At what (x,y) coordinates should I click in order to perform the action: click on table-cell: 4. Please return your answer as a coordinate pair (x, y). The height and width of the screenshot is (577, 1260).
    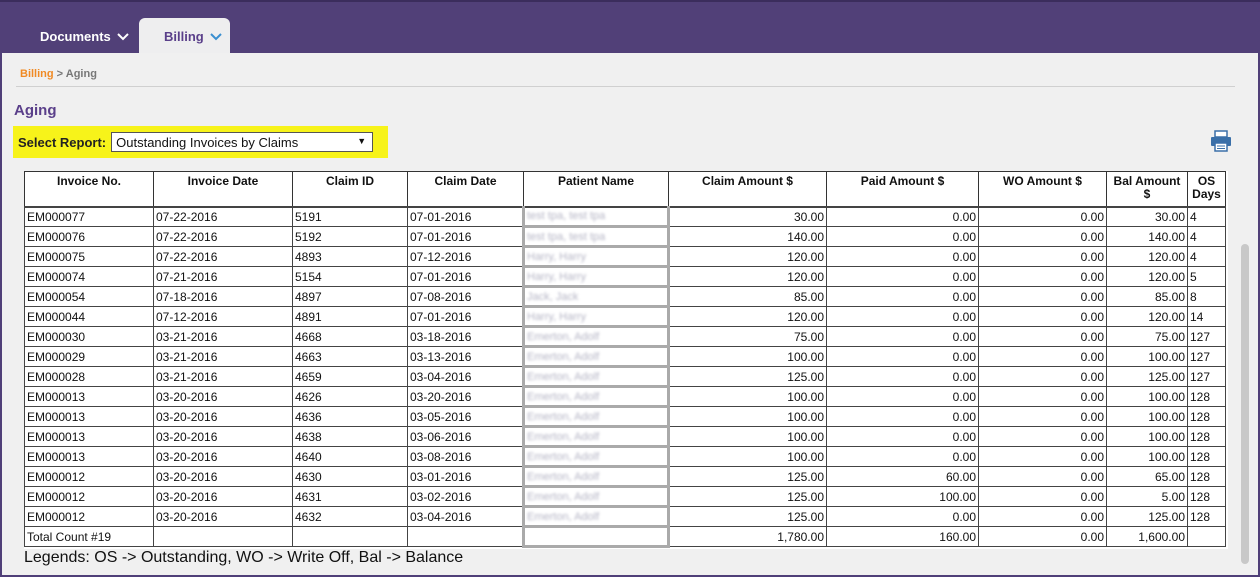
    Looking at the image, I should click on (1206, 256).